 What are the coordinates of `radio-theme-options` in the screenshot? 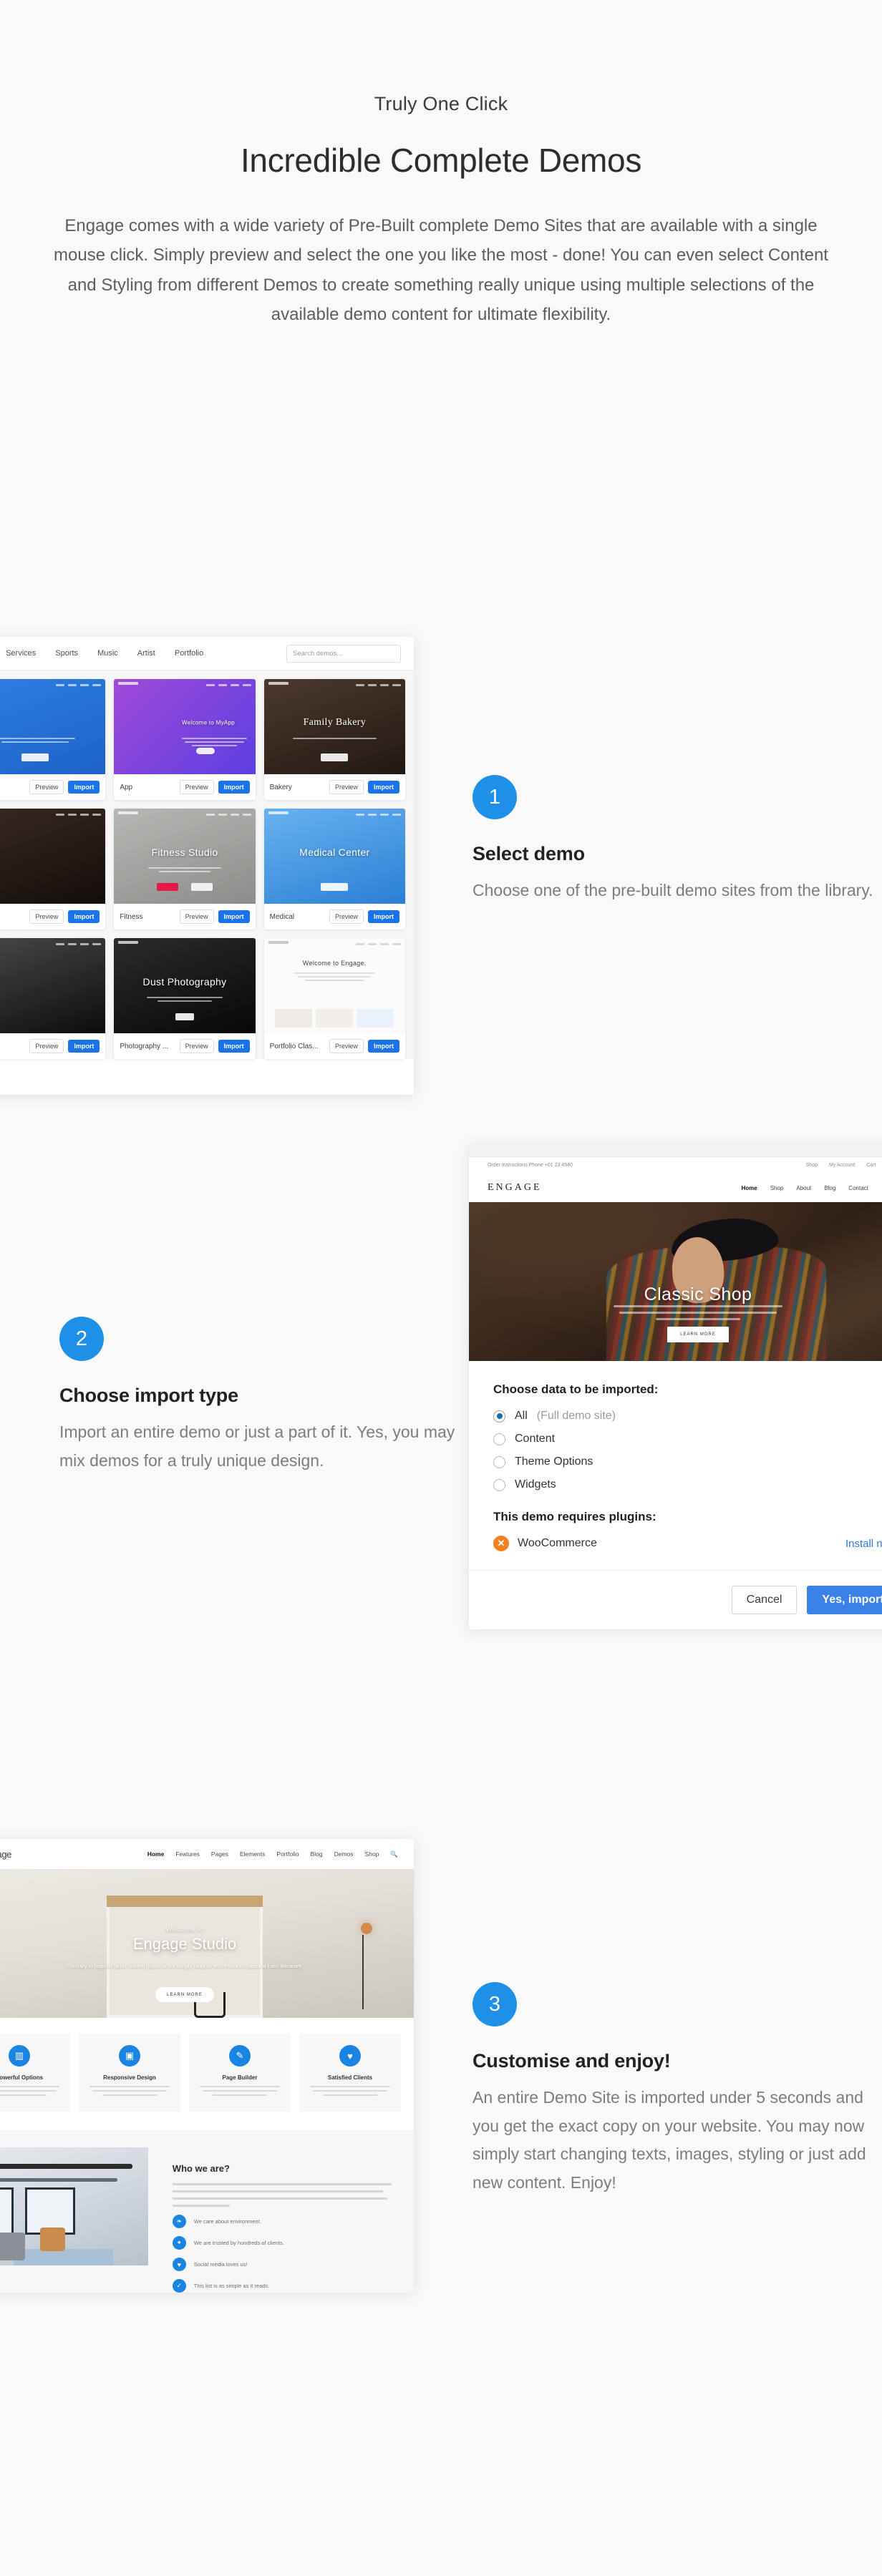 It's located at (499, 1461).